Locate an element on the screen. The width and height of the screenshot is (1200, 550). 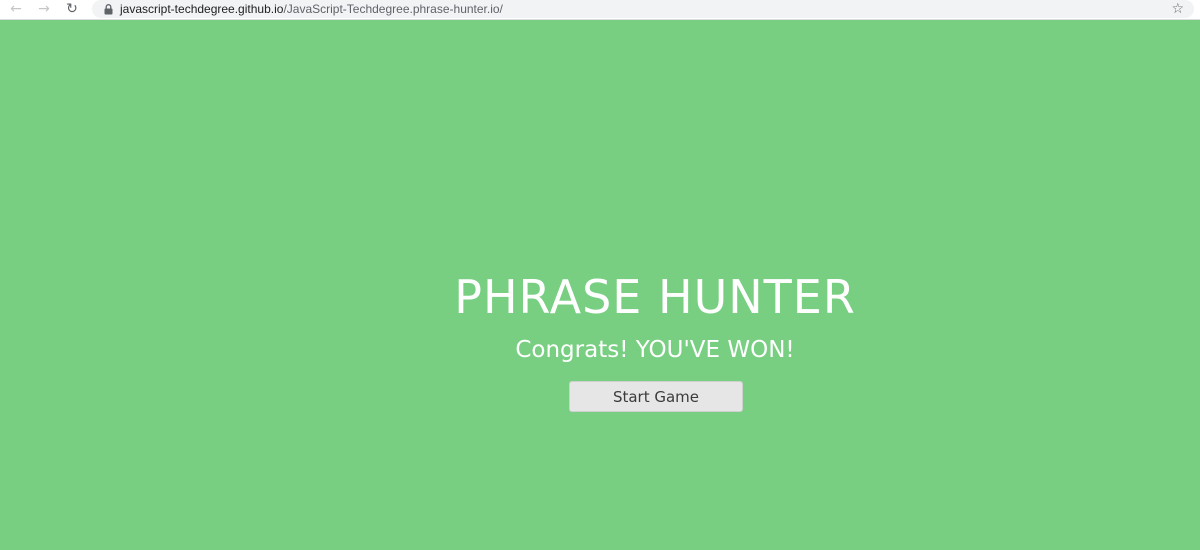
lock-icon is located at coordinates (108, 9).